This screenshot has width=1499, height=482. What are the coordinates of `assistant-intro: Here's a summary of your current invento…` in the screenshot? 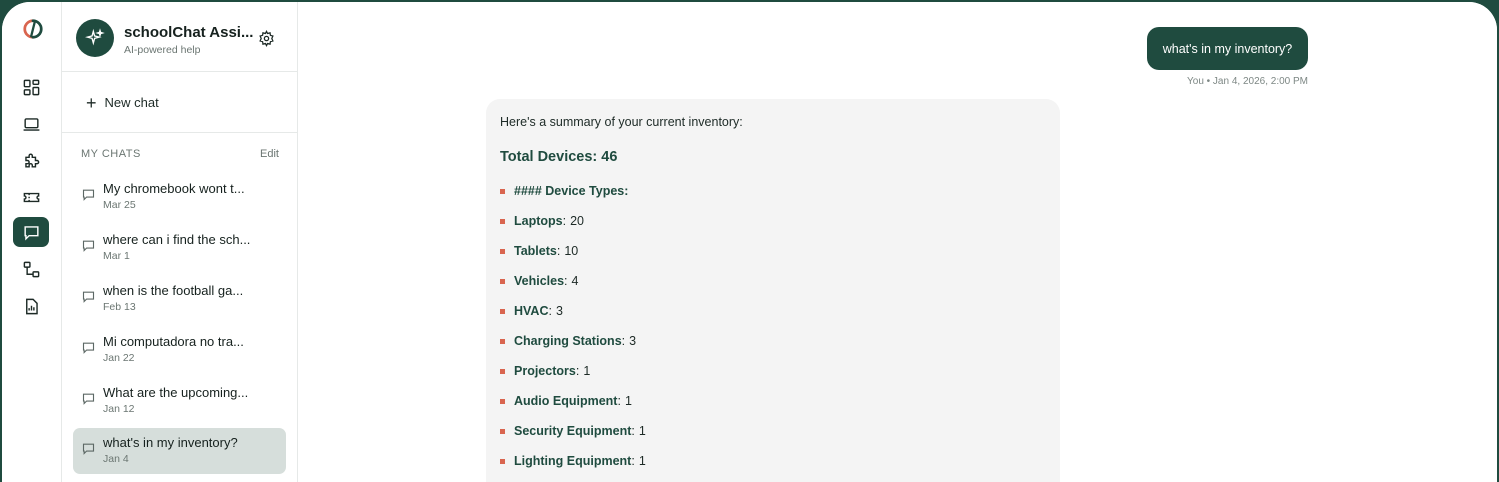 It's located at (621, 122).